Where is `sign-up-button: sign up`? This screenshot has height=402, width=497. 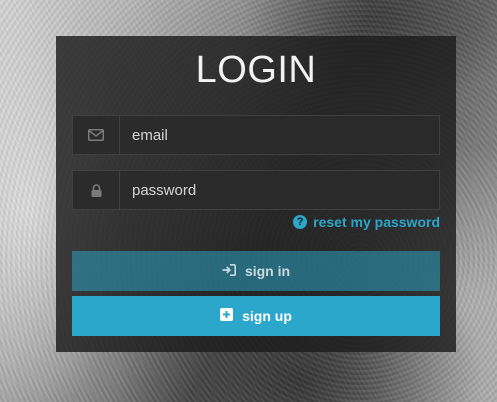
sign-up-button: sign up is located at coordinates (256, 316).